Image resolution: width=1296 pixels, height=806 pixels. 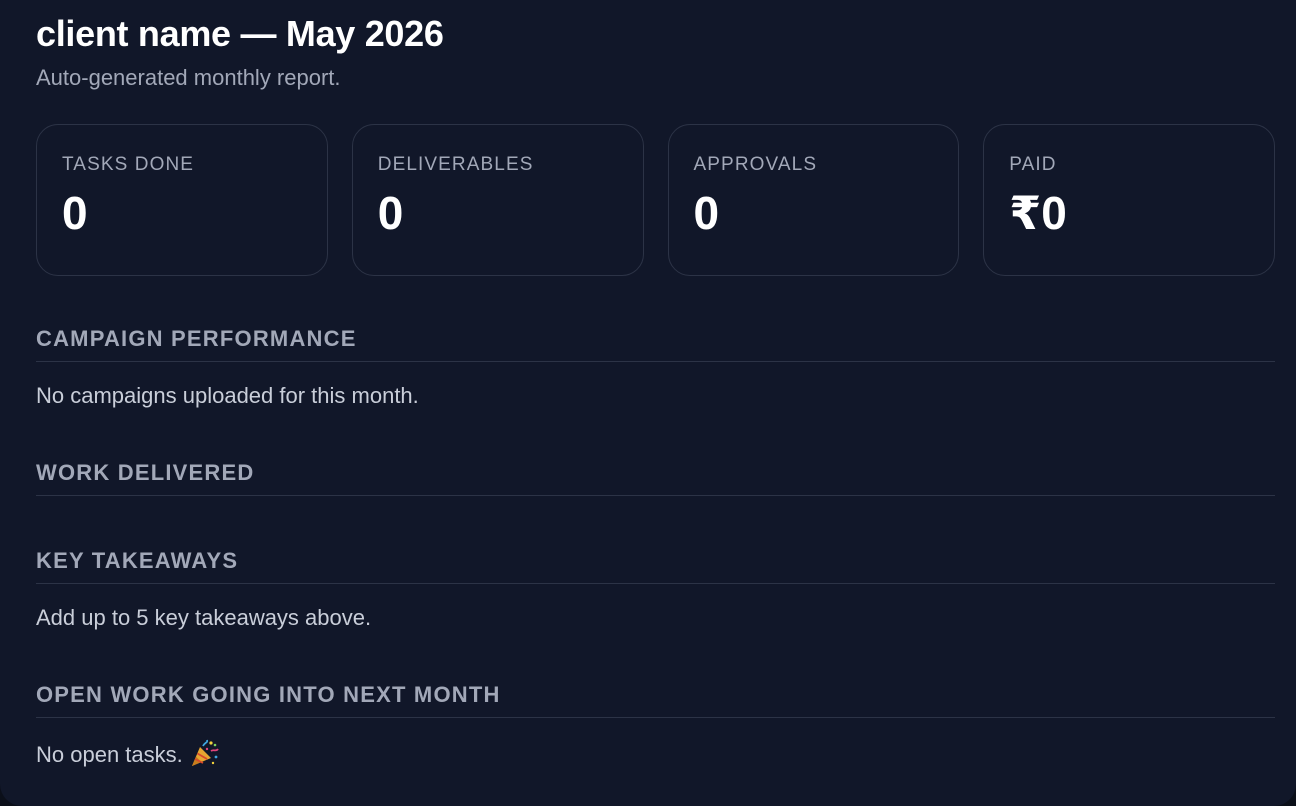 I want to click on stat-card-tasks-done: TASKS DONE 0, so click(x=182, y=200).